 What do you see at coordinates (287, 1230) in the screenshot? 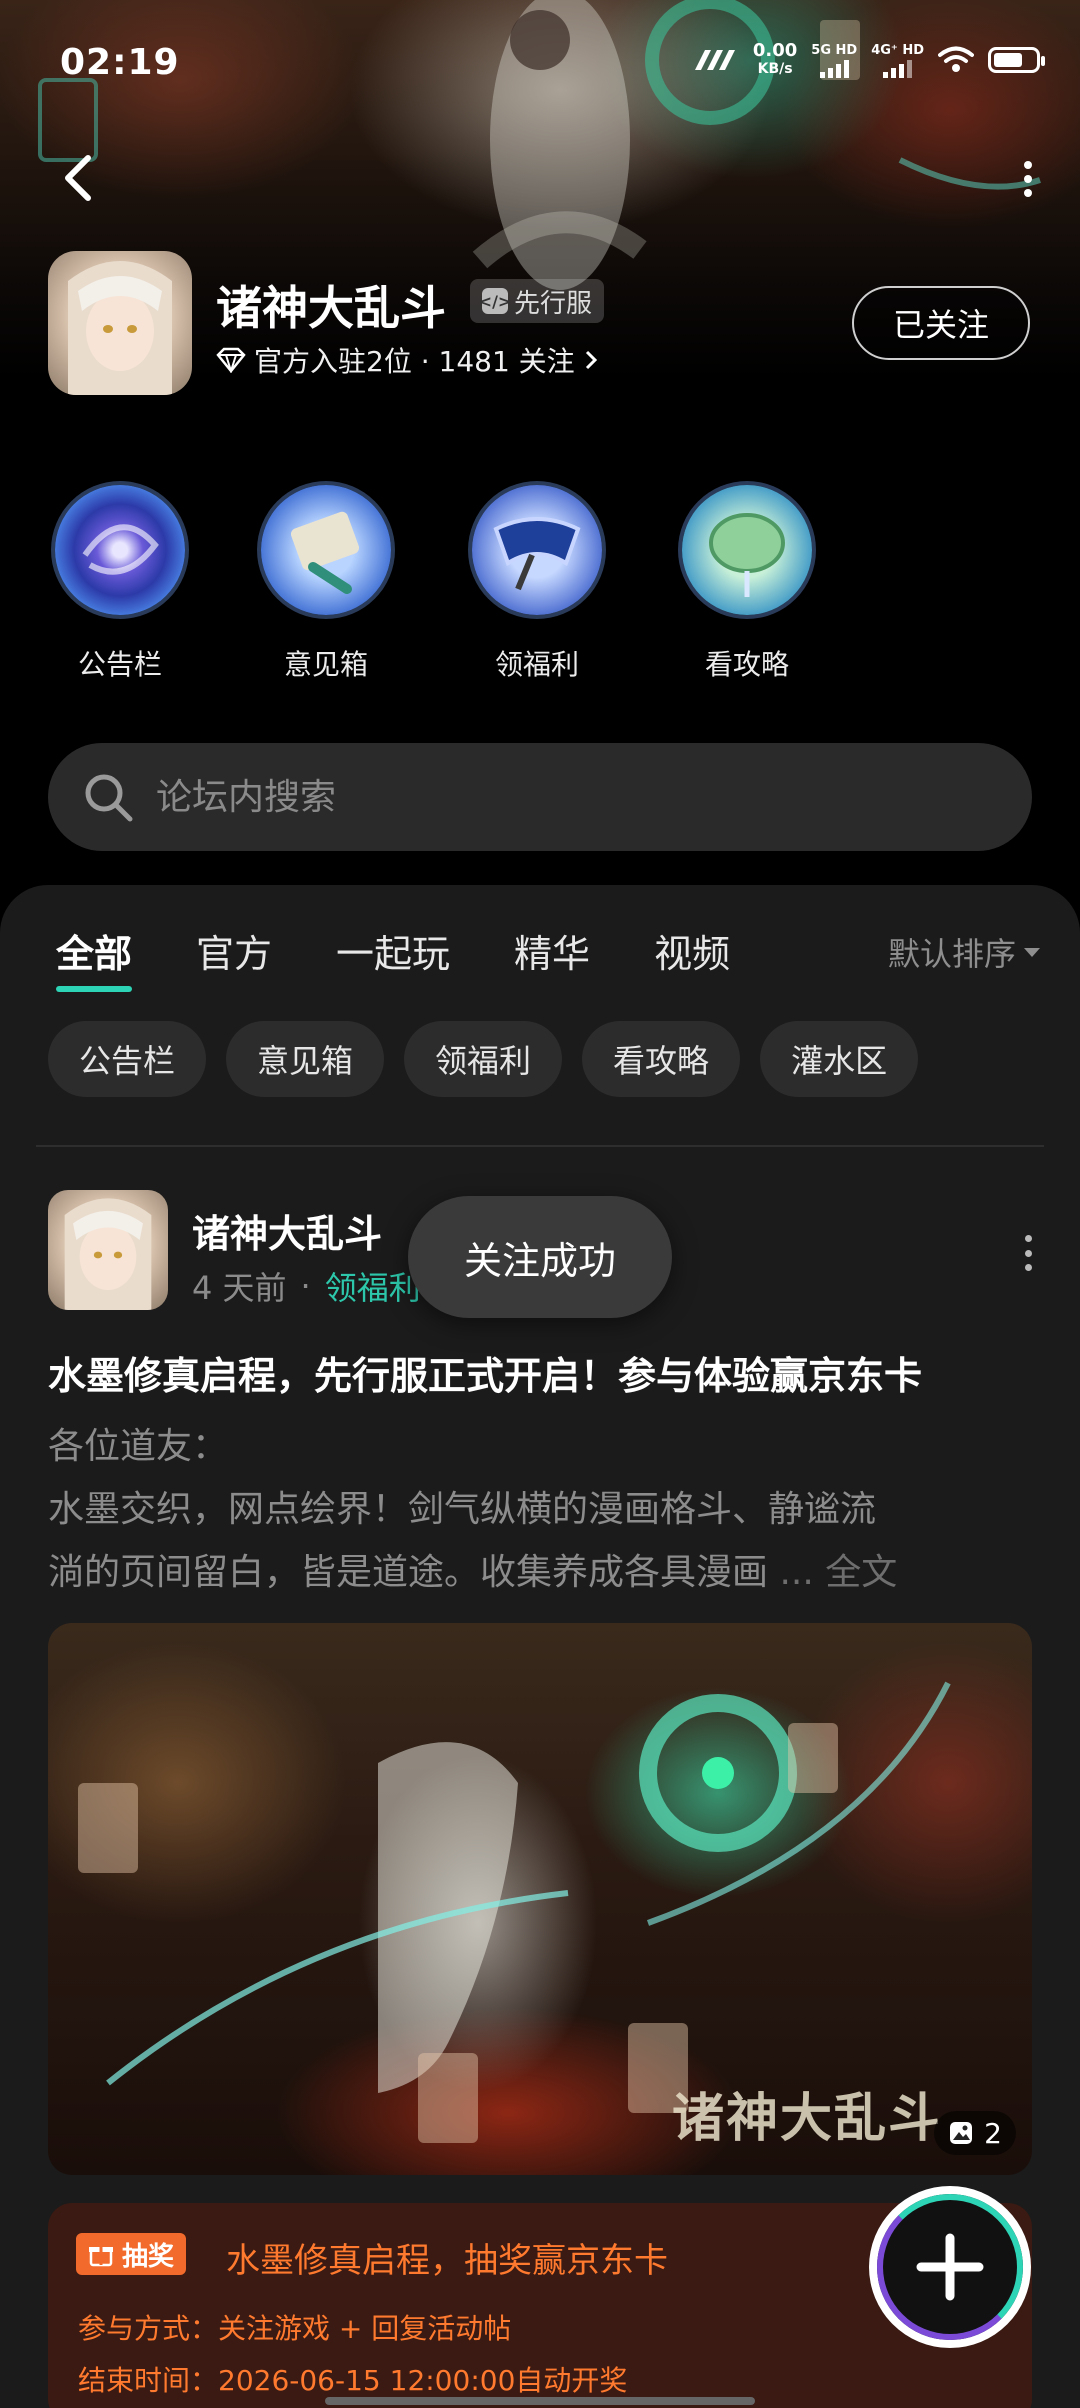
I see `post-author: 诸神大乱斗` at bounding box center [287, 1230].